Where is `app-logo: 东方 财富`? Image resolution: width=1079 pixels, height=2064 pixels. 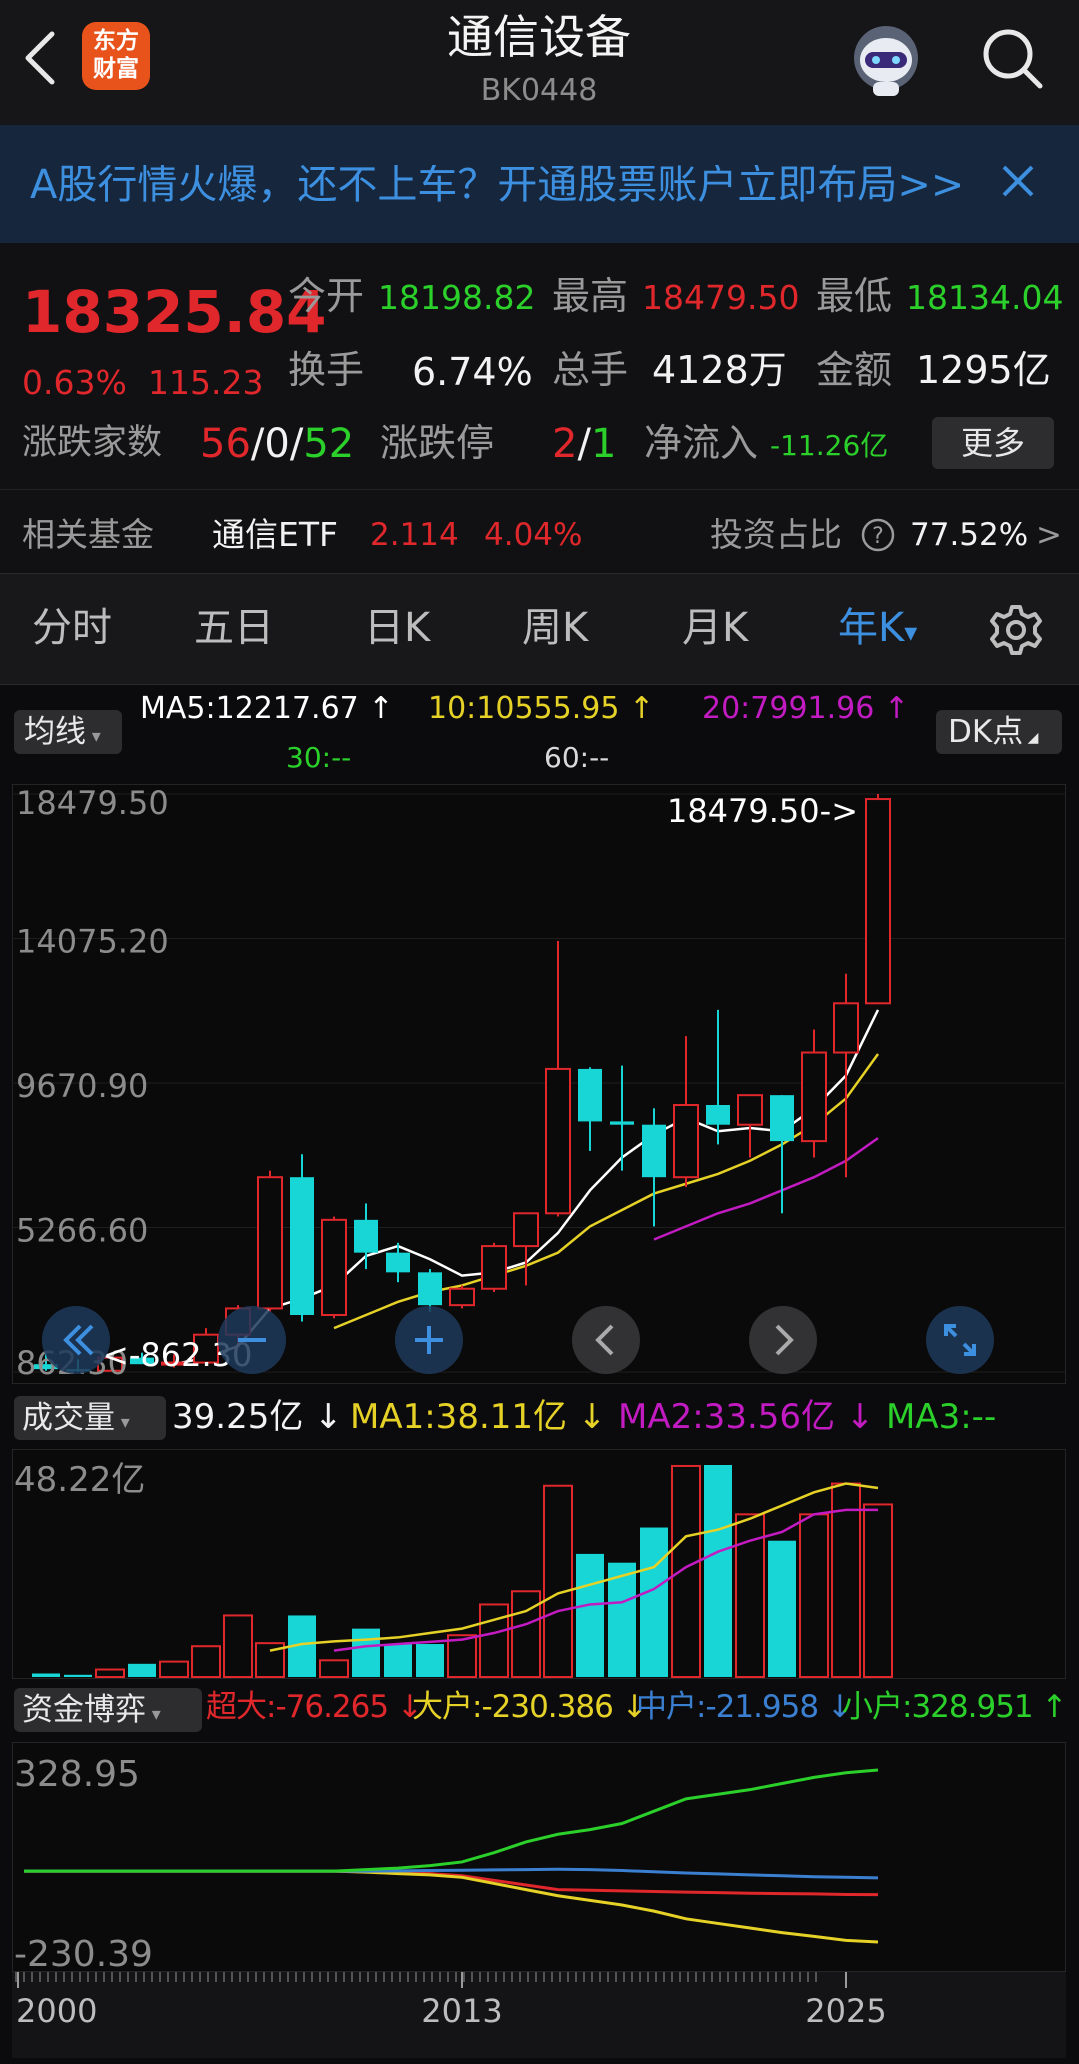 app-logo: 东方 财富 is located at coordinates (116, 56).